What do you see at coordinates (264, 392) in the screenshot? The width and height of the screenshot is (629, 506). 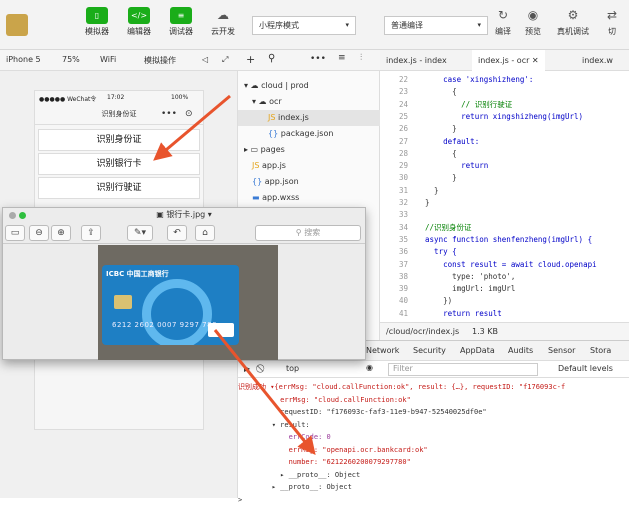 I see `arrow-to-card-number` at bounding box center [264, 392].